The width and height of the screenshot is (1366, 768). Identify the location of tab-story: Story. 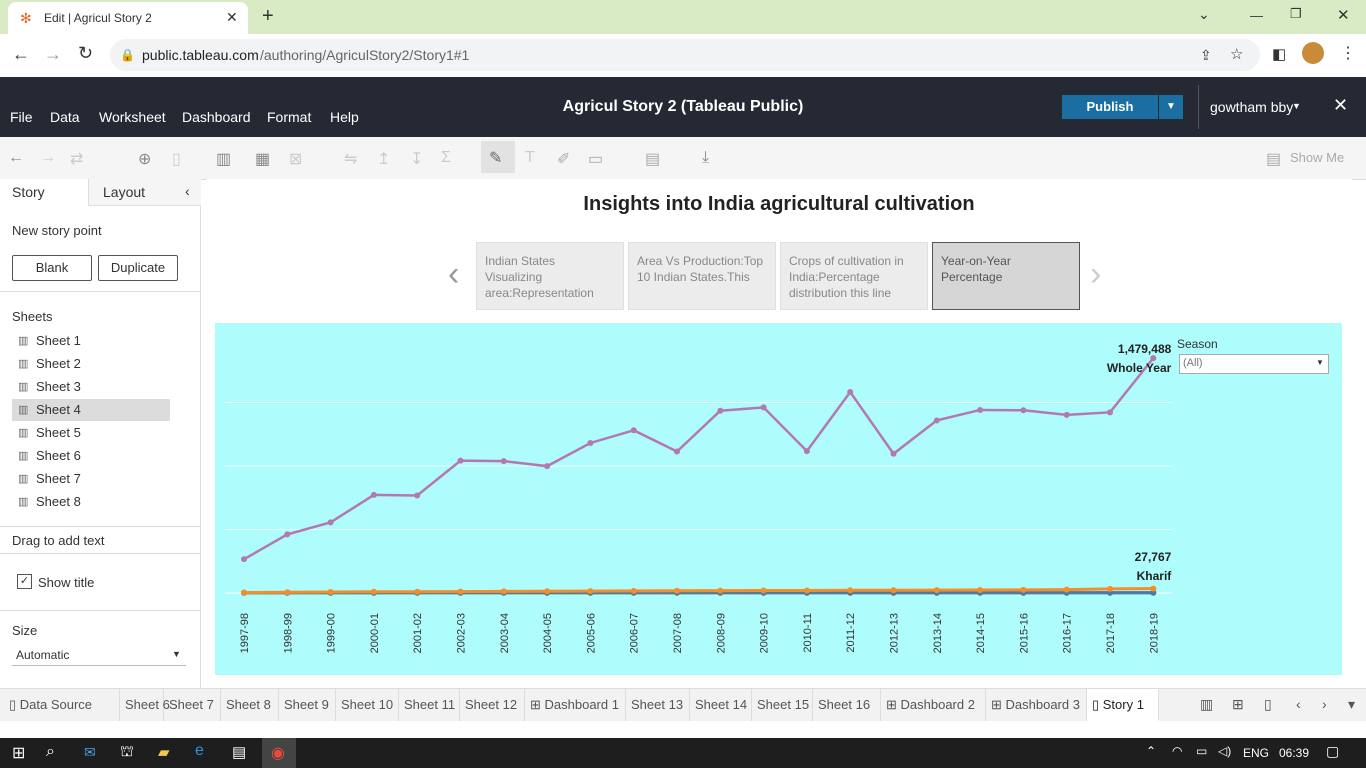
(44, 192).